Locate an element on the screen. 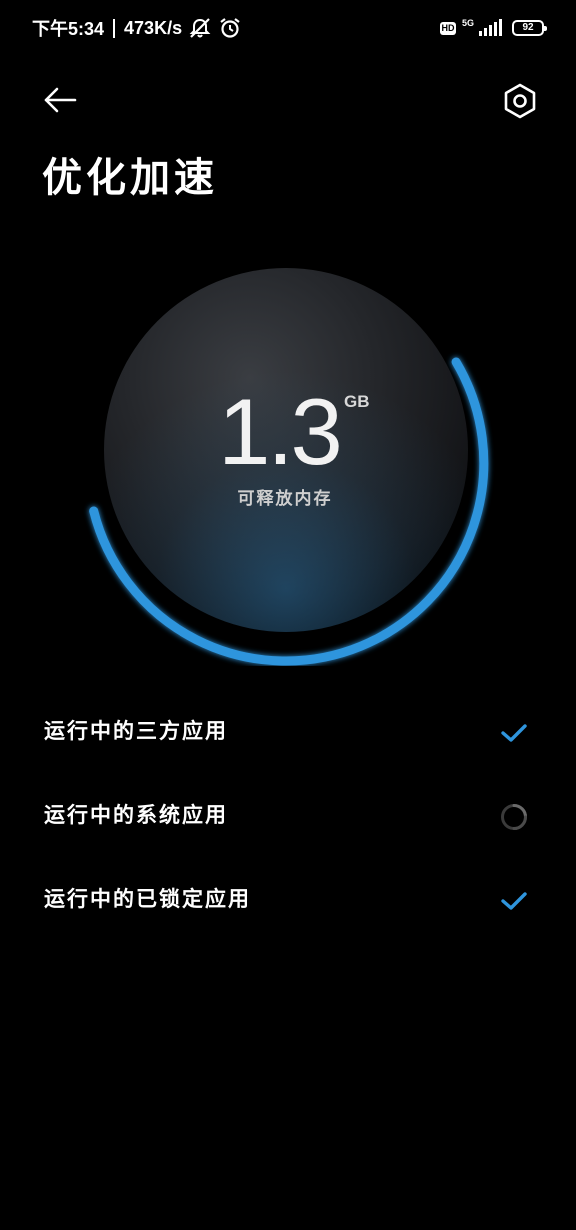 The height and width of the screenshot is (1230, 576). task-item-third-party: 运行中的三方应用 is located at coordinates (288, 732).